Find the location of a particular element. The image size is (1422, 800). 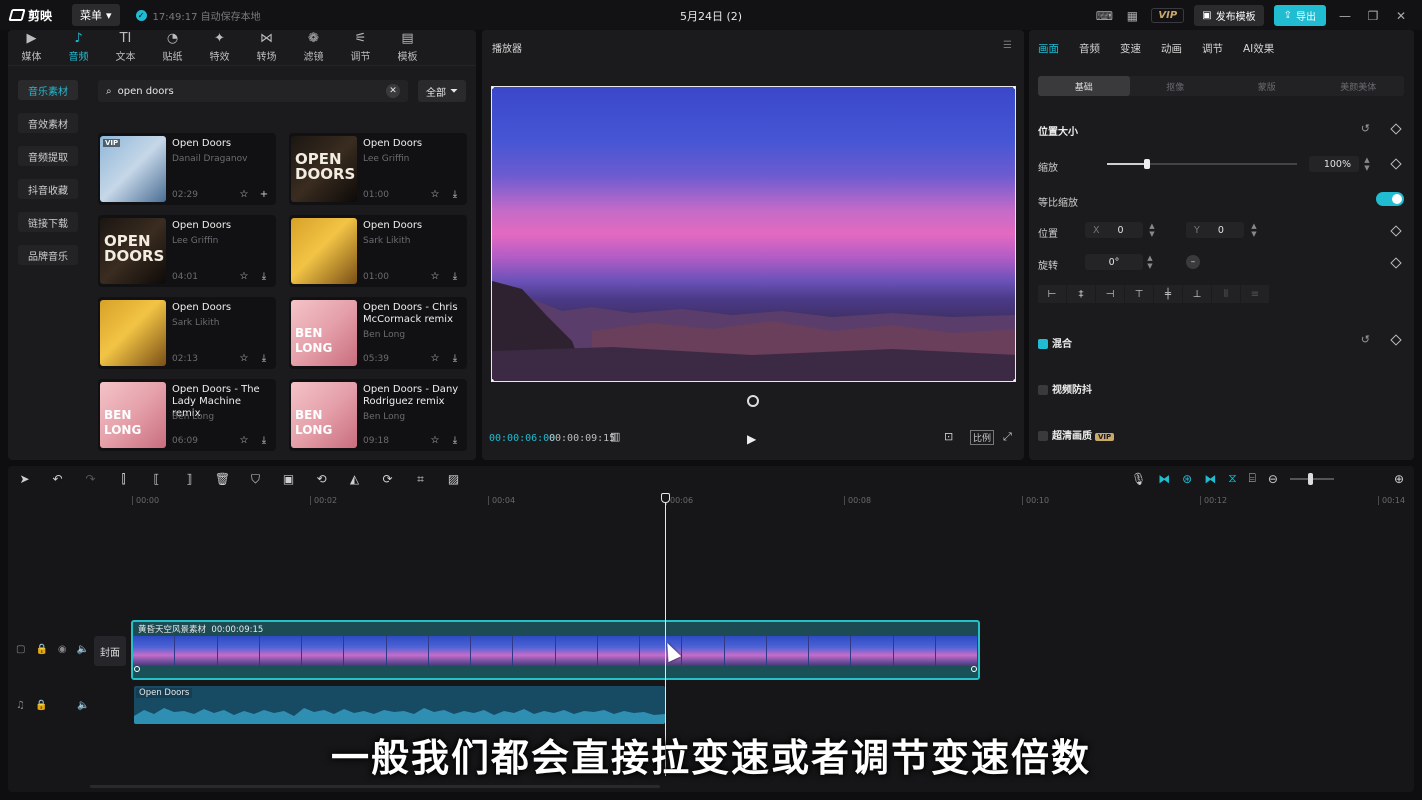

restore-icon: ❐ is located at coordinates (1373, 16).